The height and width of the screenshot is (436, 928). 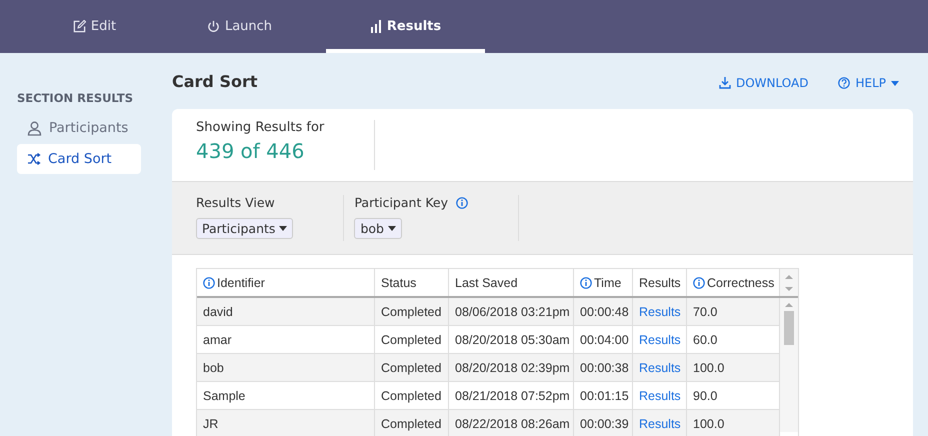 I want to click on column-header: Results, so click(x=660, y=282).